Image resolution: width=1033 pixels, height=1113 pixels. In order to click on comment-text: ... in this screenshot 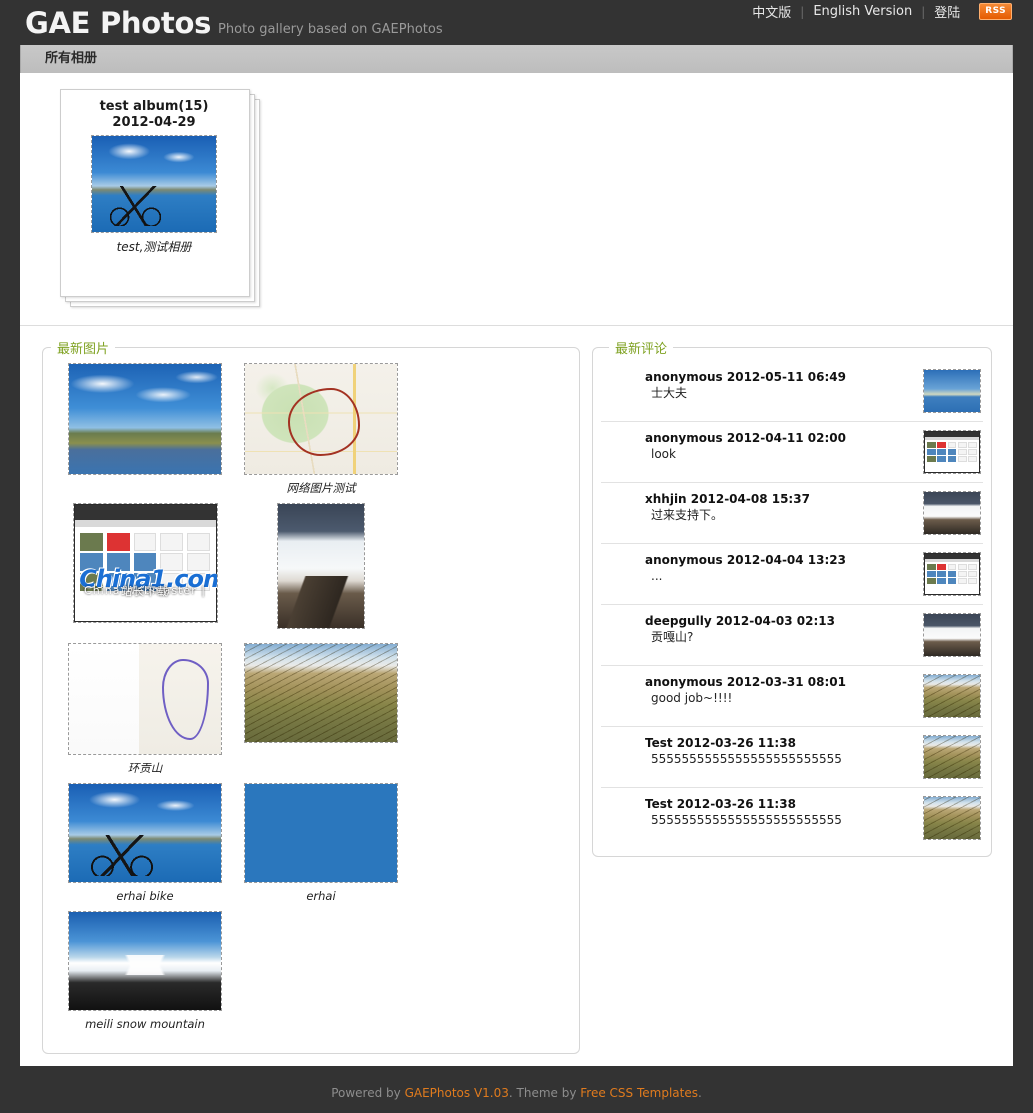, I will do `click(657, 576)`.